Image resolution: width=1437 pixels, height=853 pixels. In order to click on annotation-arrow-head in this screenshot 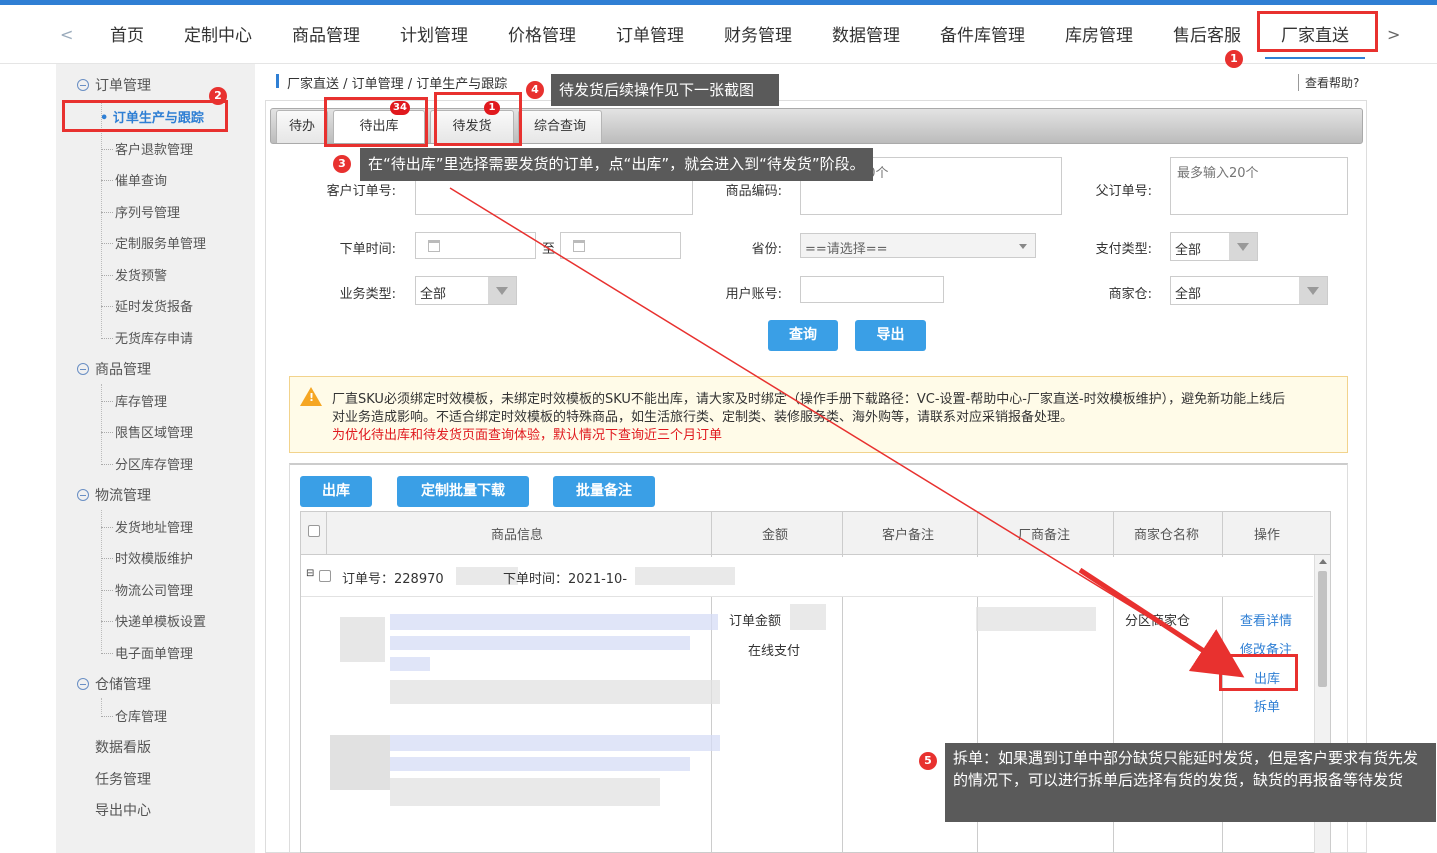, I will do `click(1161, 622)`.